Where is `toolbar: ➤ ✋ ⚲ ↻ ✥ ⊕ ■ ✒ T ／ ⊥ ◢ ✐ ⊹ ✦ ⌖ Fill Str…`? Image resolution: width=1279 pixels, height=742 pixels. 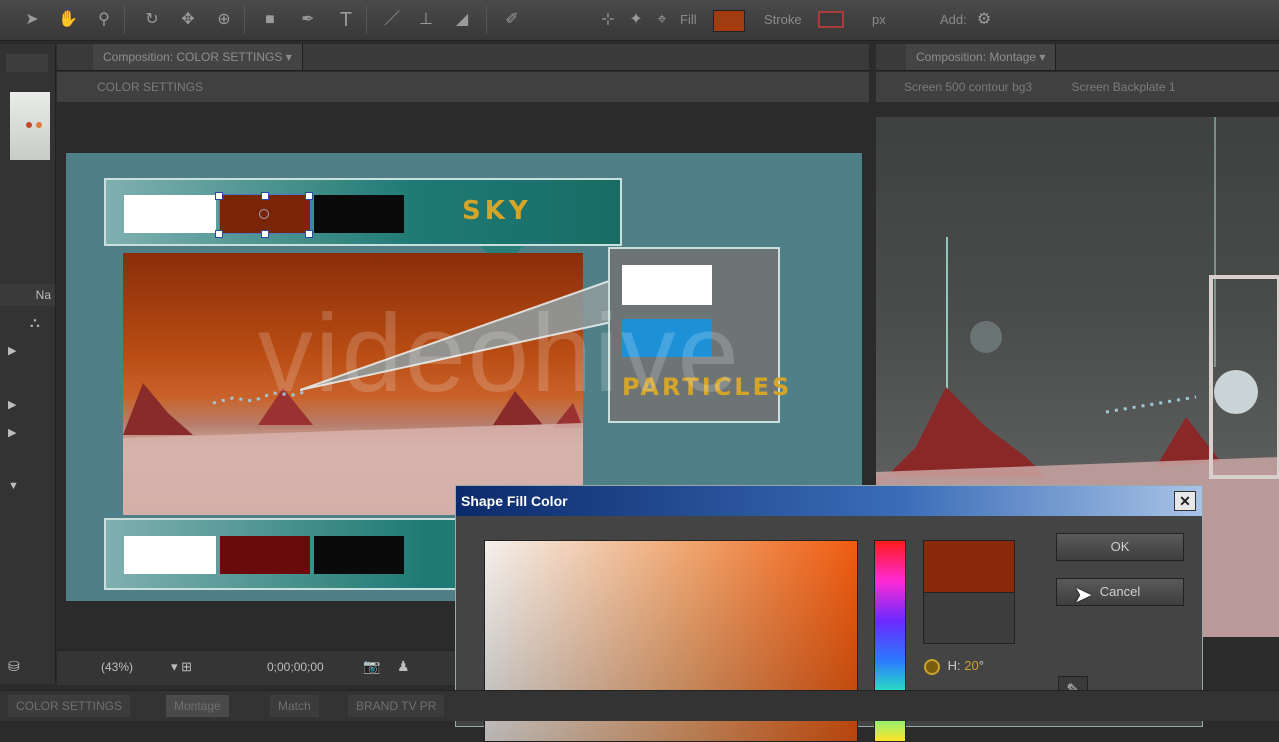
toolbar: ➤ ✋ ⚲ ↻ ✥ ⊕ ■ ✒ T ／ ⊥ ◢ ✐ ⊹ ✦ ⌖ Fill Str… is located at coordinates (639, 20).